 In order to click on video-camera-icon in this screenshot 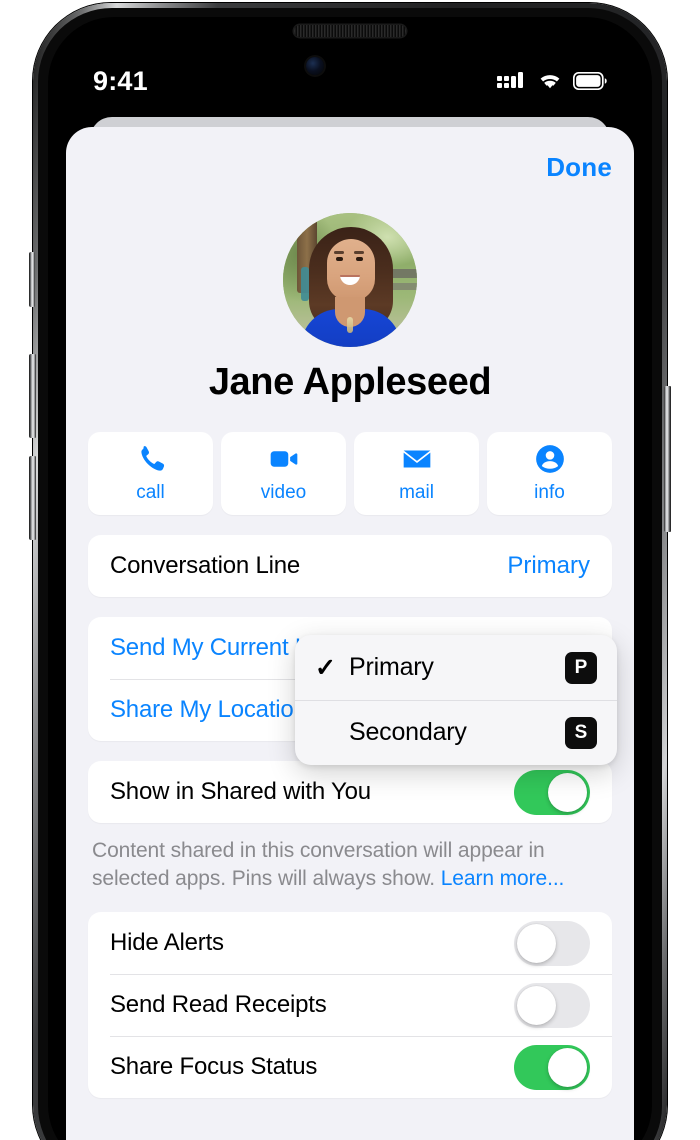, I will do `click(283, 459)`.